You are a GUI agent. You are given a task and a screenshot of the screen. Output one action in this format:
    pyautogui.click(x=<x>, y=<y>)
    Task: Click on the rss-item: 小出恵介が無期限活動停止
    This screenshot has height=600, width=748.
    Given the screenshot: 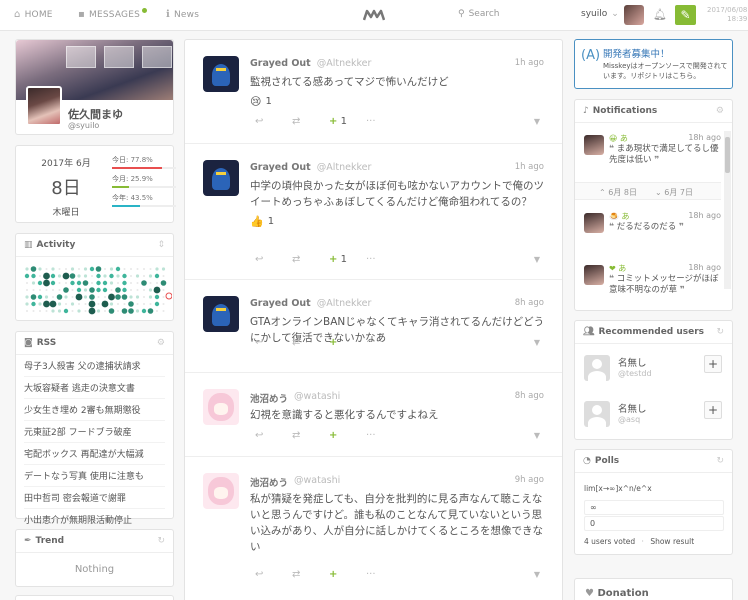 What is the action you would take?
    pyautogui.click(x=94, y=520)
    